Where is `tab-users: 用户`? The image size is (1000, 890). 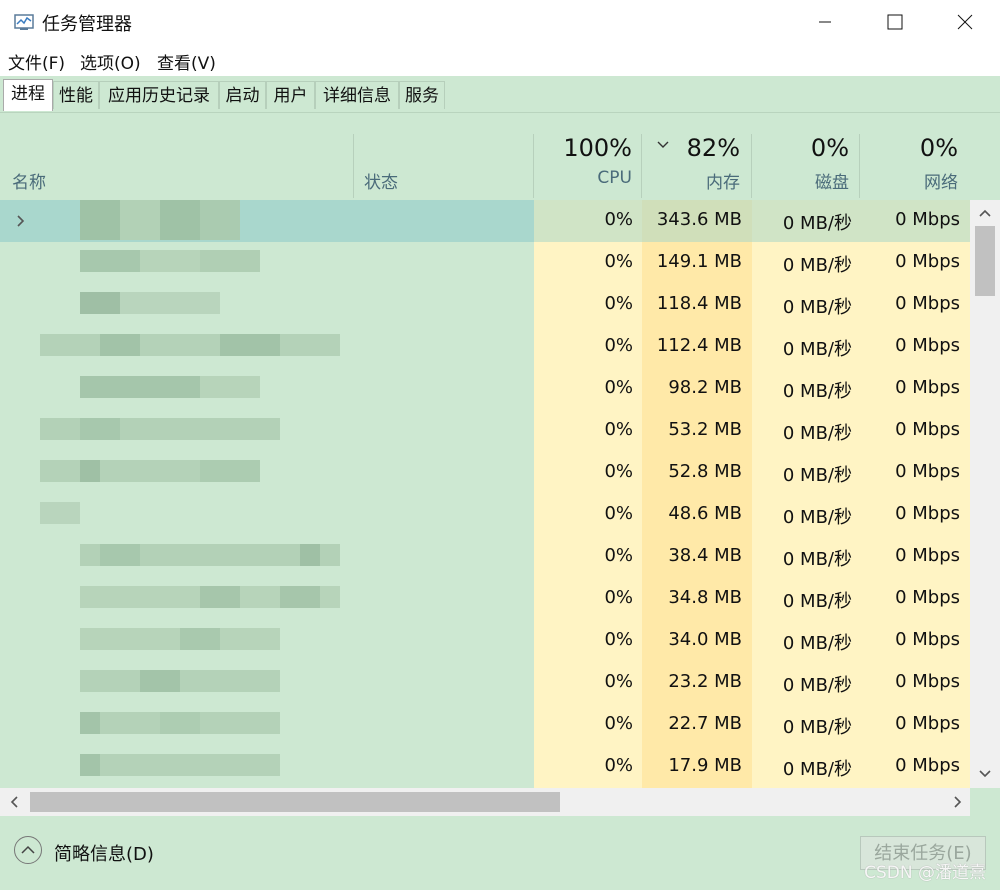
tab-users: 用户 is located at coordinates (290, 95).